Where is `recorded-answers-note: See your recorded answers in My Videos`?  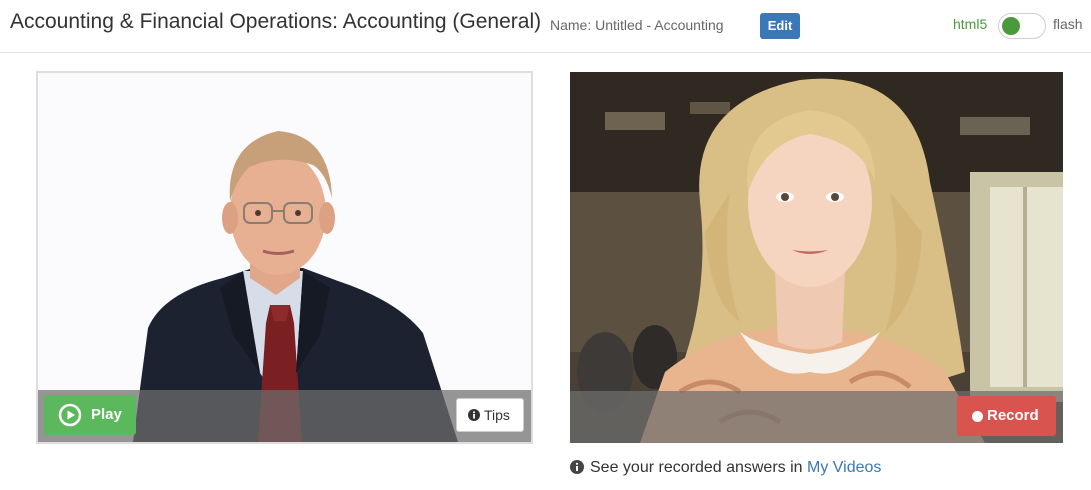 recorded-answers-note: See your recorded answers in My Videos is located at coordinates (725, 468).